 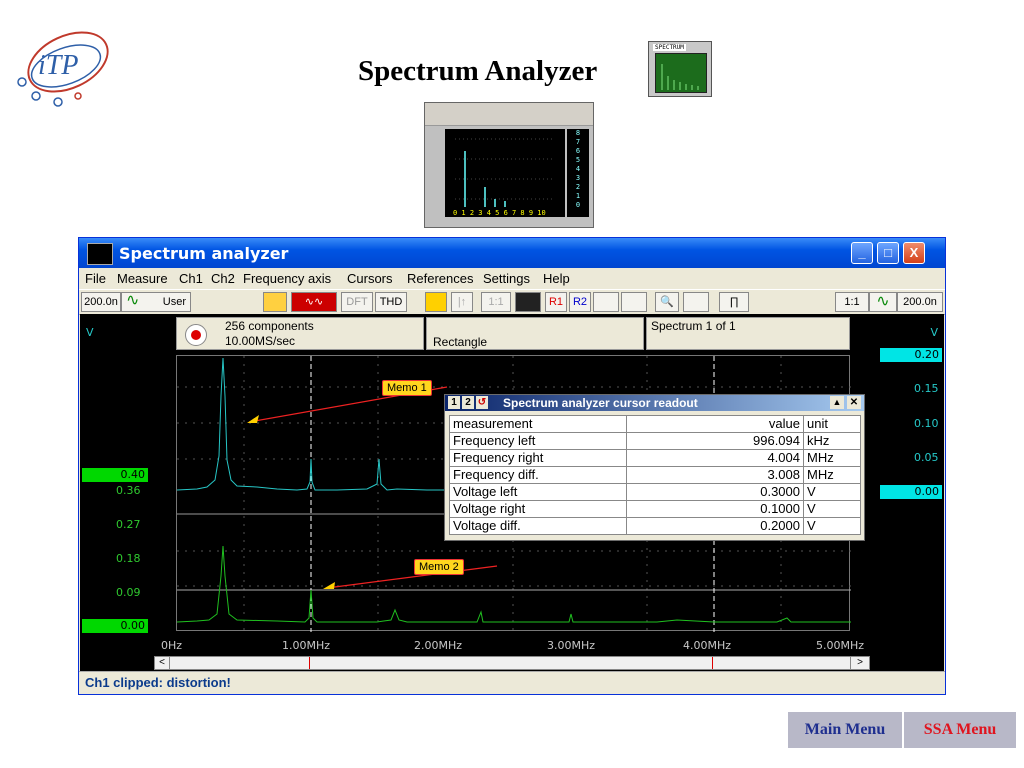 What do you see at coordinates (715, 492) in the screenshot?
I see `row-value: 0.3000` at bounding box center [715, 492].